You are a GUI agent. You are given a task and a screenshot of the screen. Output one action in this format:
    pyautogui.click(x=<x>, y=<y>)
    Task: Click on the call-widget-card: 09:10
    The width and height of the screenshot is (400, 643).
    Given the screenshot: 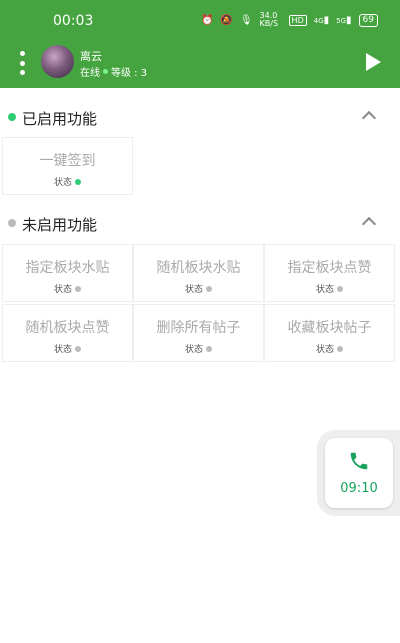 What is the action you would take?
    pyautogui.click(x=359, y=473)
    